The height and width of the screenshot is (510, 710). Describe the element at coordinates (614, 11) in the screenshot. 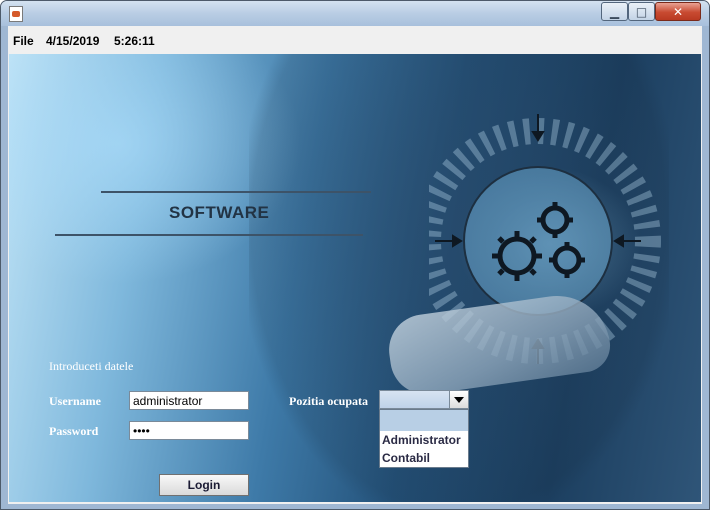

I see `minimize-button: ▁` at that location.